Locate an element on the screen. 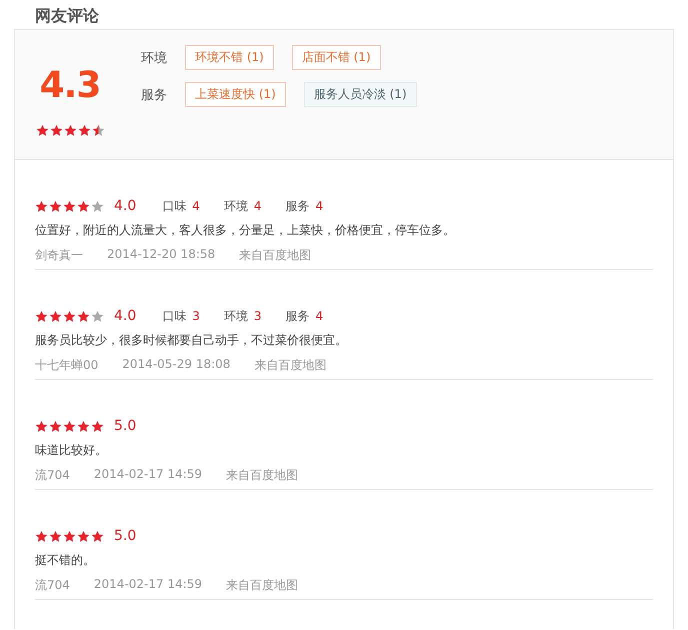 This screenshot has height=630, width=688. review-text: 位置好，附近的人流量大，客人很多，分量足，上菜快，价格便宜，停车位多。 is located at coordinates (245, 230).